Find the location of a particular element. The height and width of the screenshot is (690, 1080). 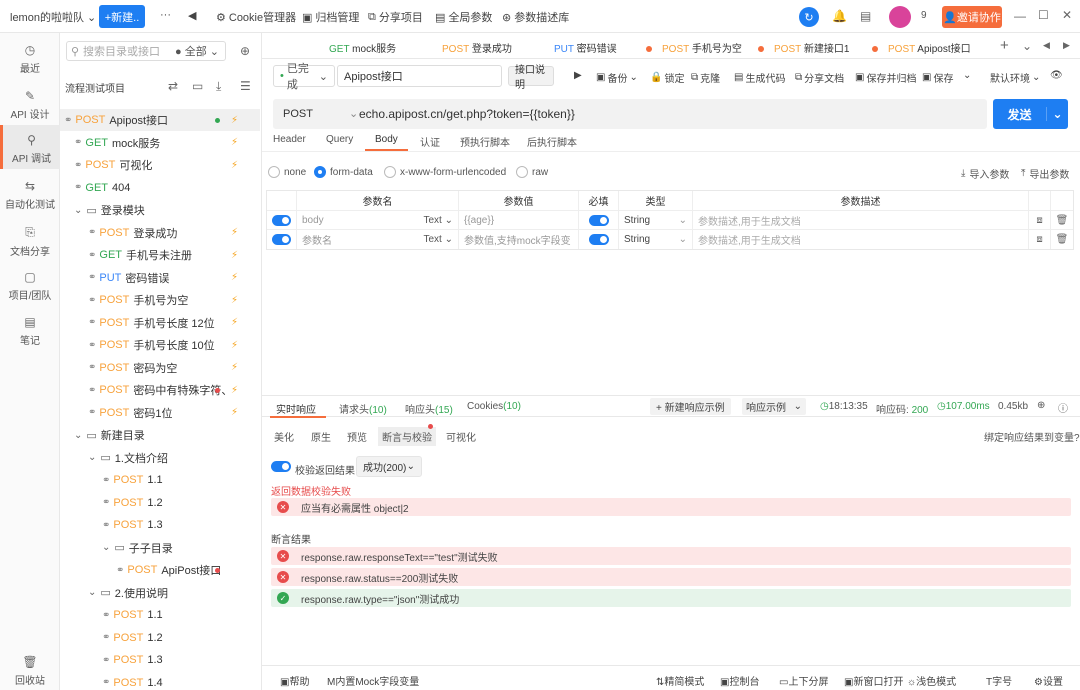

note-icon: ▤ is located at coordinates (865, 16).